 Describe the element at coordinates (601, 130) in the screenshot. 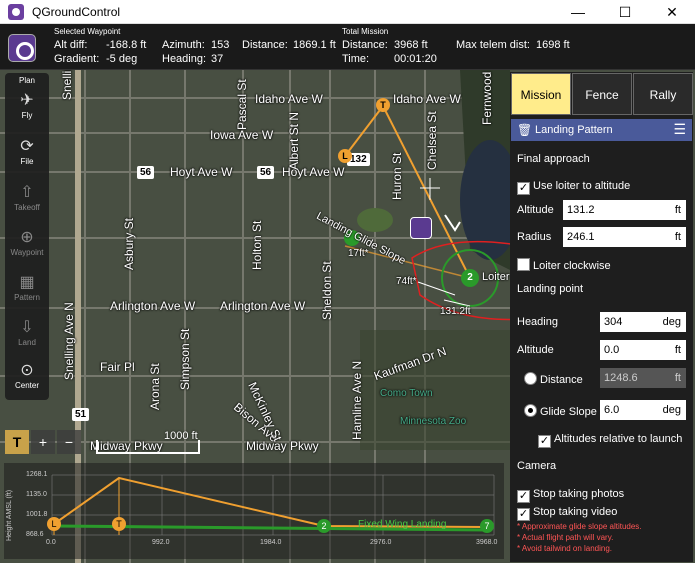

I see `landing-pattern-header: 🗑 Landing Pattern ☰` at that location.